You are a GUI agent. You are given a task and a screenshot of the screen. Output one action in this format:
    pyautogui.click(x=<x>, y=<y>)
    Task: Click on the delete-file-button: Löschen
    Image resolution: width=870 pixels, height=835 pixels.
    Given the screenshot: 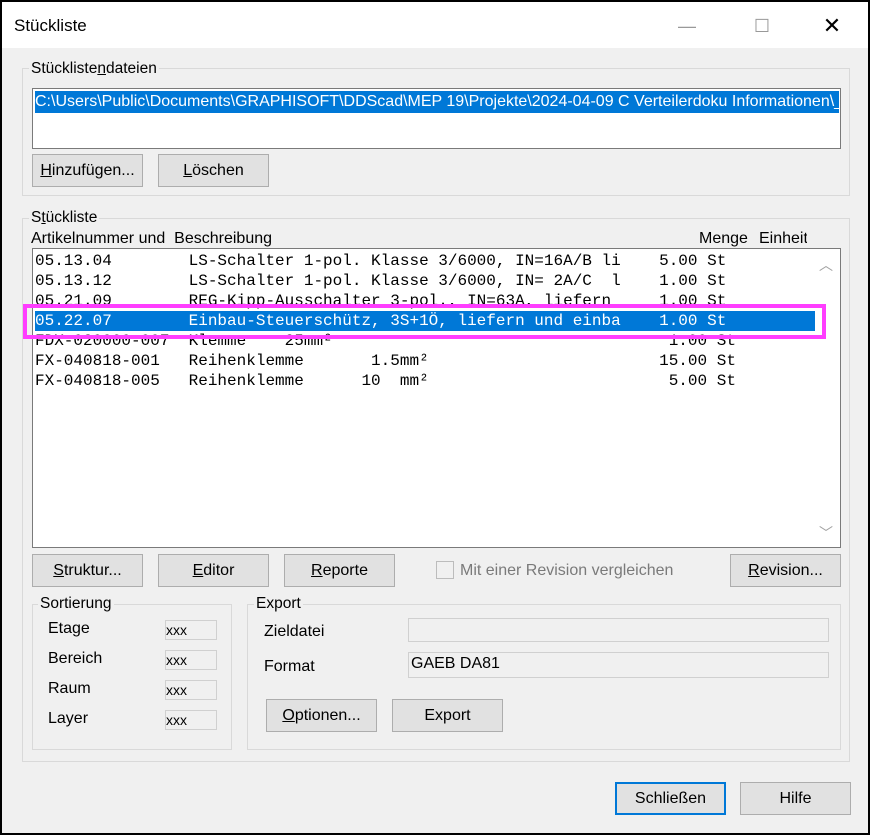 What is the action you would take?
    pyautogui.click(x=213, y=170)
    